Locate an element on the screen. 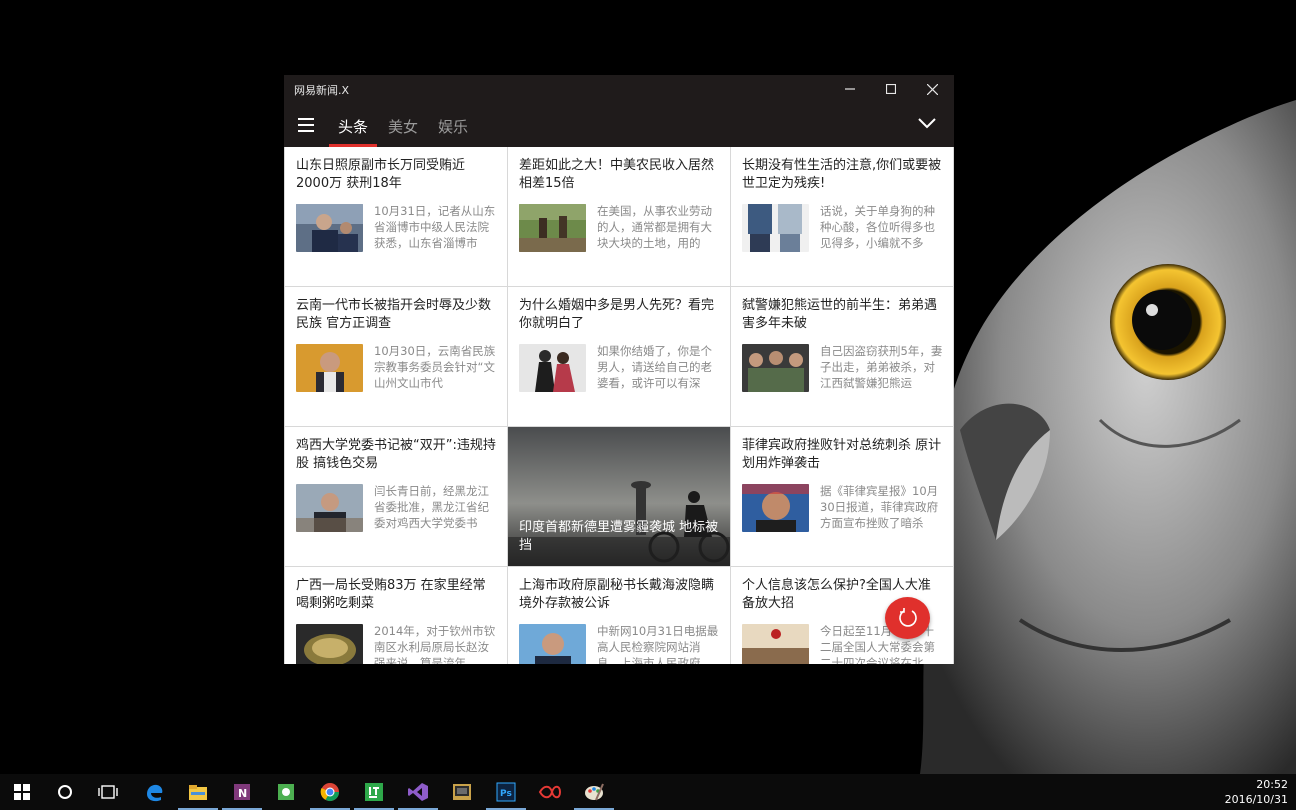 The width and height of the screenshot is (1296, 810). taskbar-app-visual-studio is located at coordinates (418, 792).